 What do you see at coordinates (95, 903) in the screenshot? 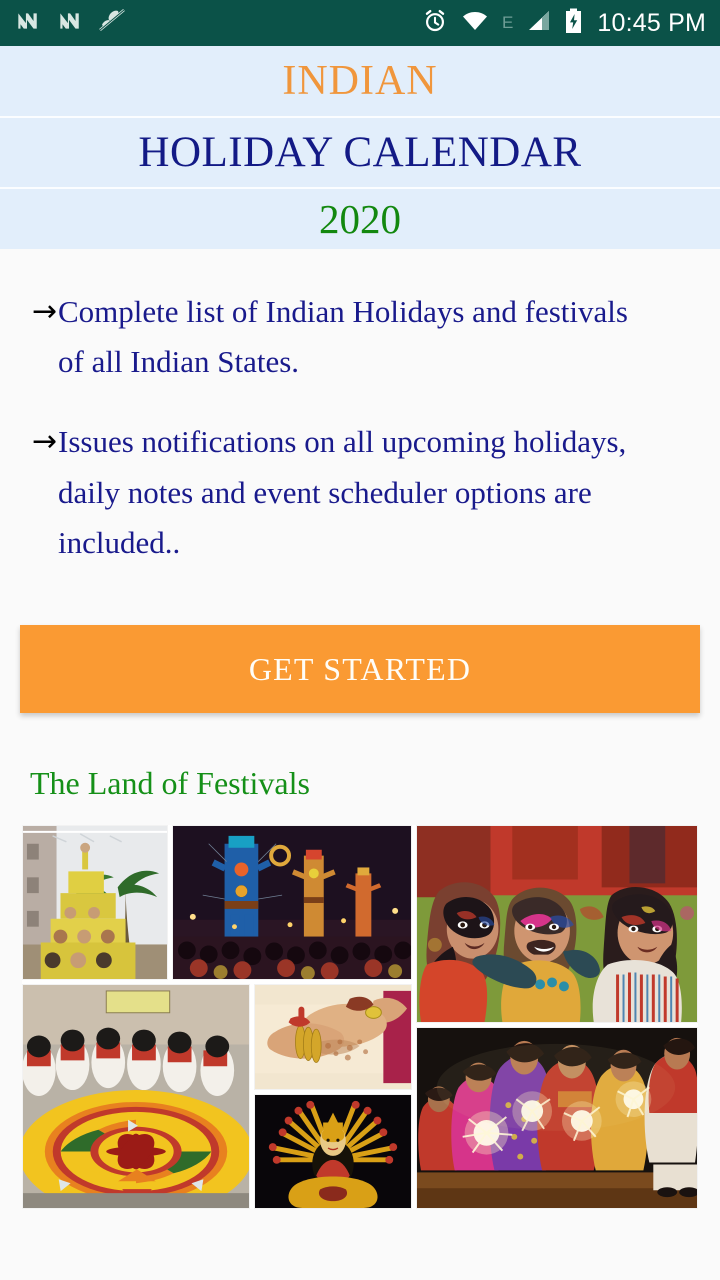
I see `photo-dahi-handi` at bounding box center [95, 903].